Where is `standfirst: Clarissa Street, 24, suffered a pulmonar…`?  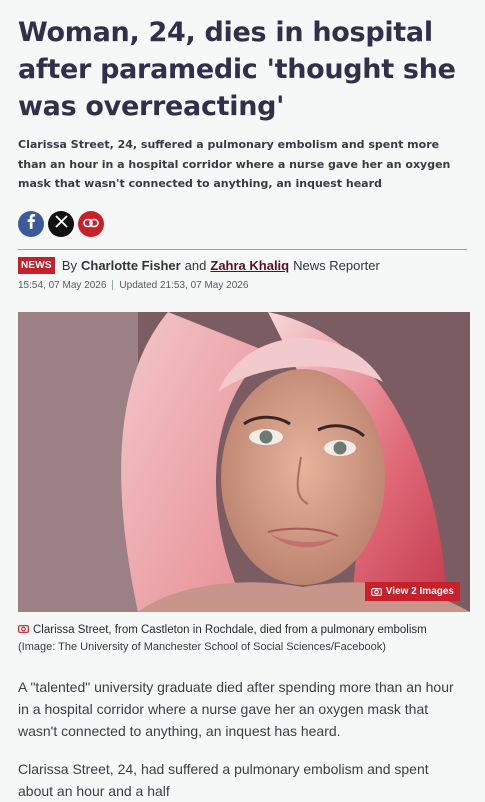
standfirst: Clarissa Street, 24, suffered a pulmonar… is located at coordinates (234, 164).